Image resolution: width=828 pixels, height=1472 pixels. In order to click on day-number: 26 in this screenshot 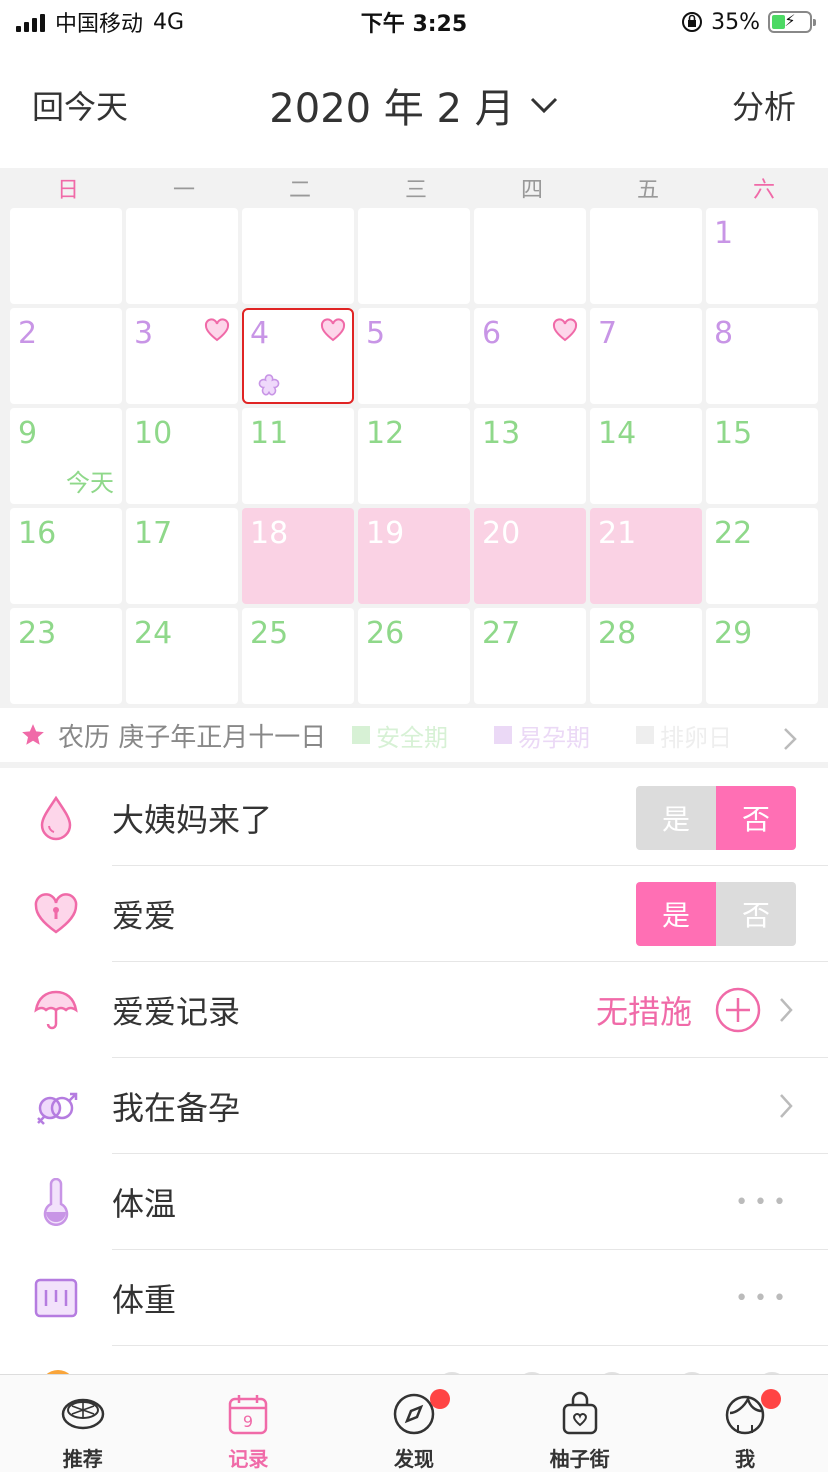, I will do `click(385, 633)`.